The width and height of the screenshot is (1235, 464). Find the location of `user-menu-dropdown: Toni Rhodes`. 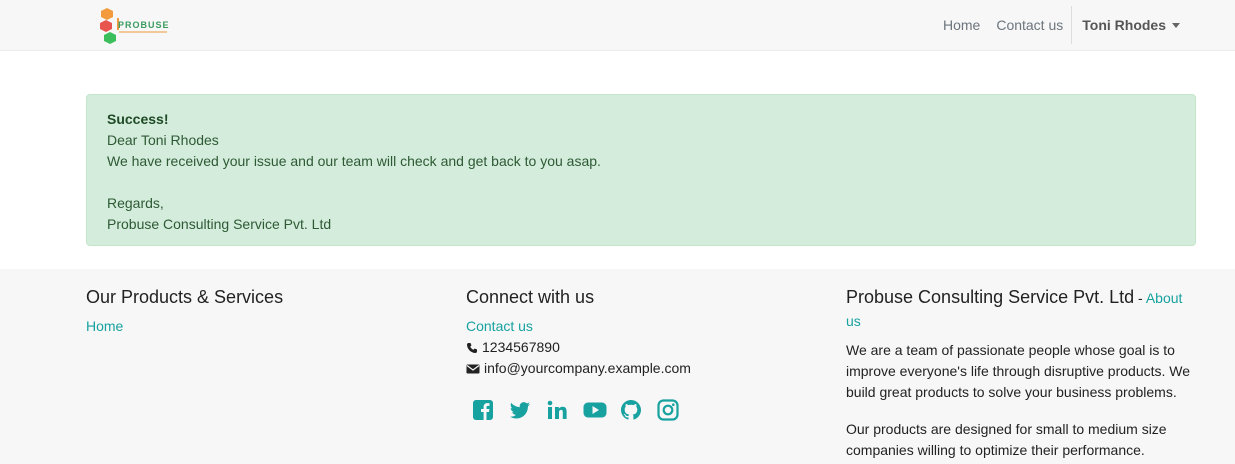

user-menu-dropdown: Toni Rhodes is located at coordinates (1131, 25).